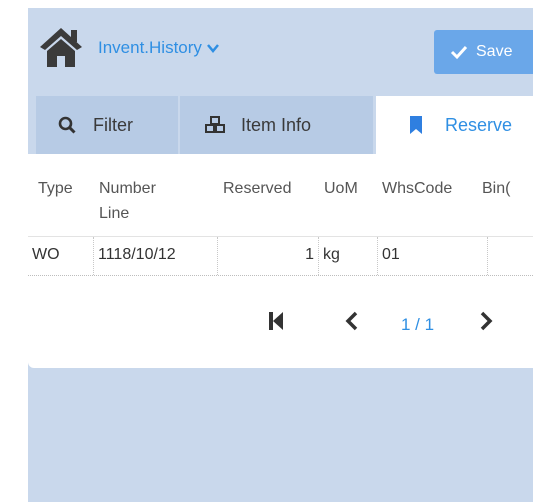 This screenshot has height=502, width=533. I want to click on tab-bar: Filter Item Info Reserve, so click(280, 125).